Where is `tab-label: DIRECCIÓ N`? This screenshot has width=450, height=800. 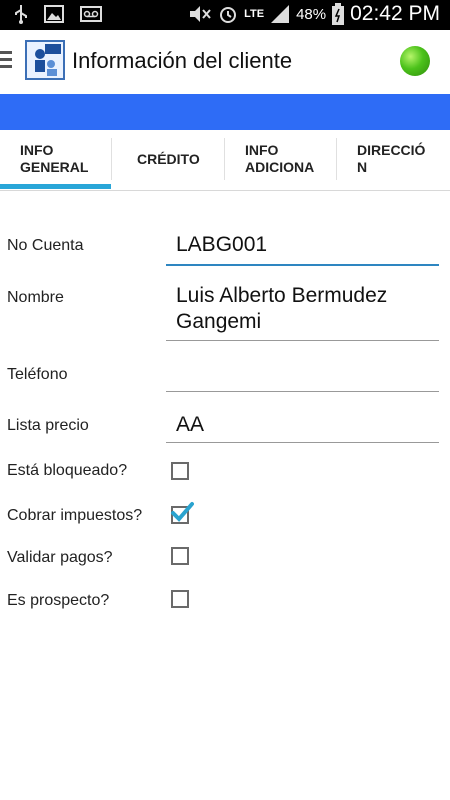 tab-label: DIRECCIÓ N is located at coordinates (391, 158).